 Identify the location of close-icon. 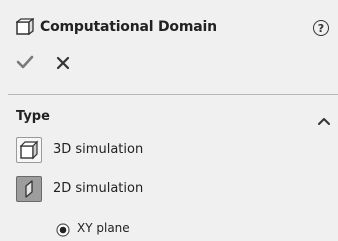
(63, 63).